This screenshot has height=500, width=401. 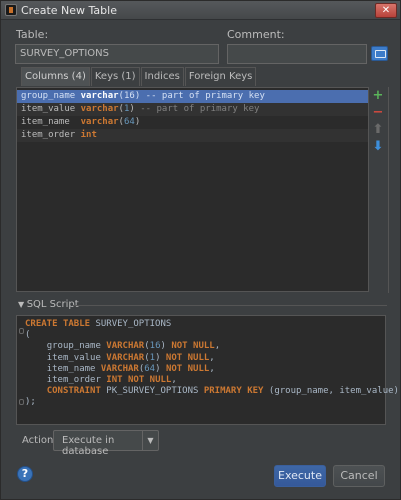 I want to click on tab-indices: Indices, so click(x=162, y=76).